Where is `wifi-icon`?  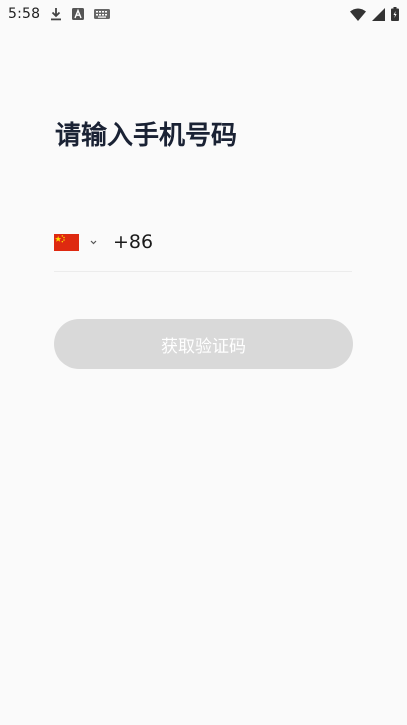
wifi-icon is located at coordinates (358, 14).